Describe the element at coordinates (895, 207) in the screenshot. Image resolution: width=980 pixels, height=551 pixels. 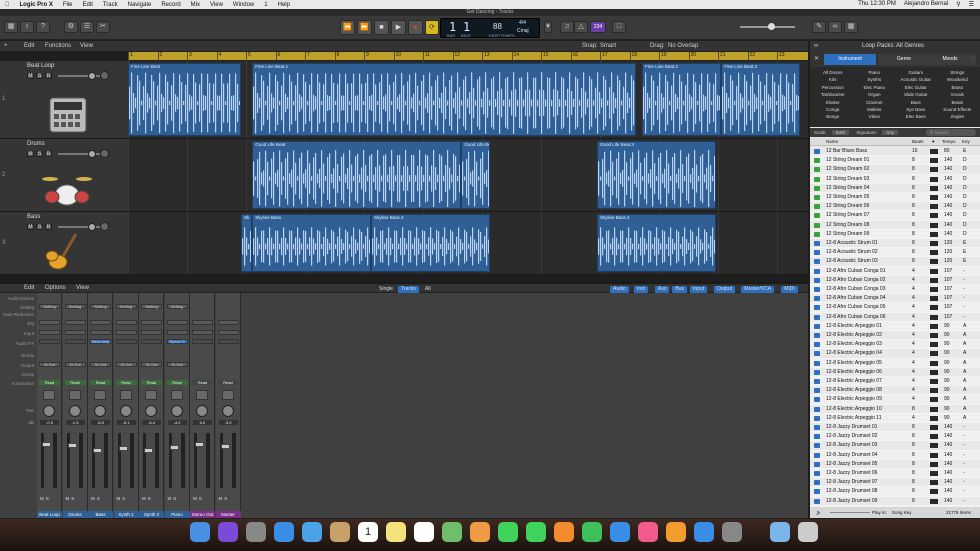
I see `loop-row: 12 String Dream 06 8 140 D` at that location.